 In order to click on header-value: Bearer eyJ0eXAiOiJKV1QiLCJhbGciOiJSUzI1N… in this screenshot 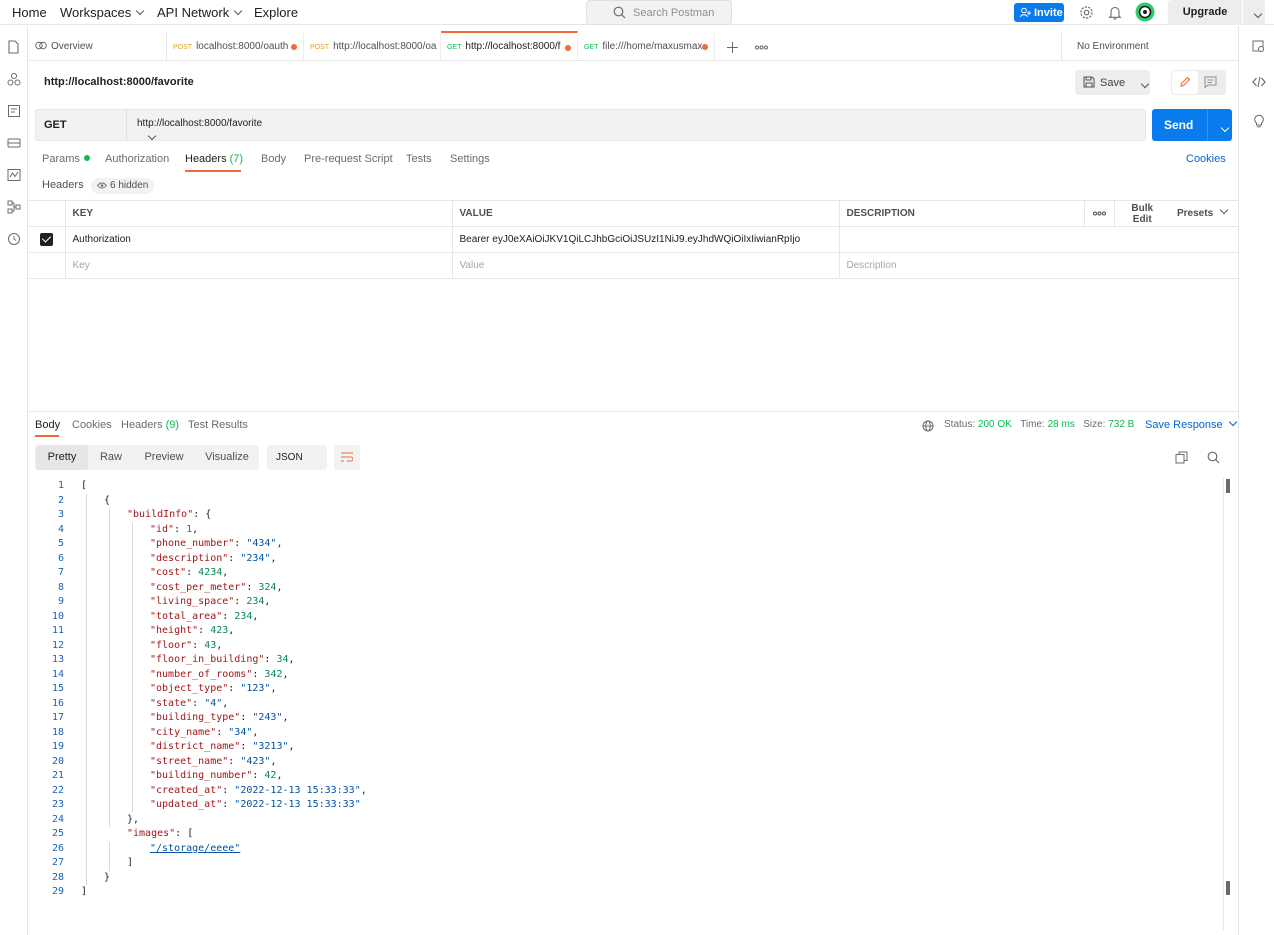, I will do `click(645, 239)`.